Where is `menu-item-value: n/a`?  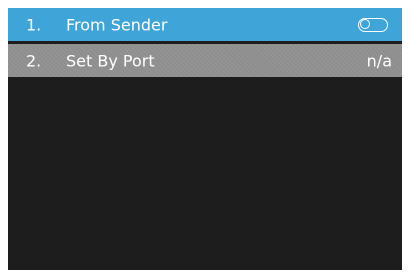 menu-item-value: n/a is located at coordinates (379, 60).